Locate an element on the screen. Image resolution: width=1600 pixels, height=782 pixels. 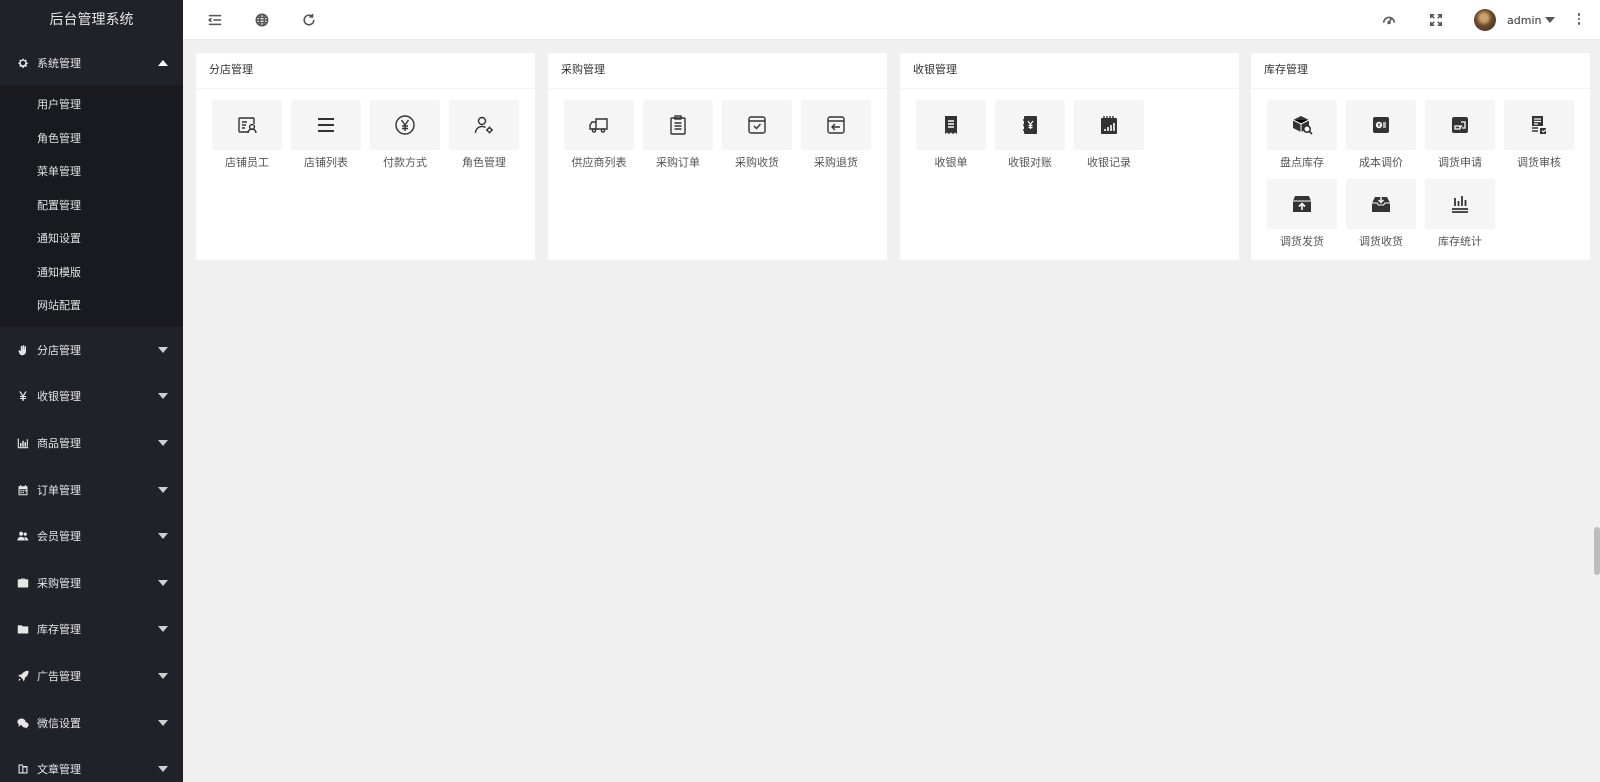
panel-inventory: 库存管理 盘点库存 成本调价 调货申请 调货审核 调货发货 调货收货 库存统计 is located at coordinates (1420, 156).